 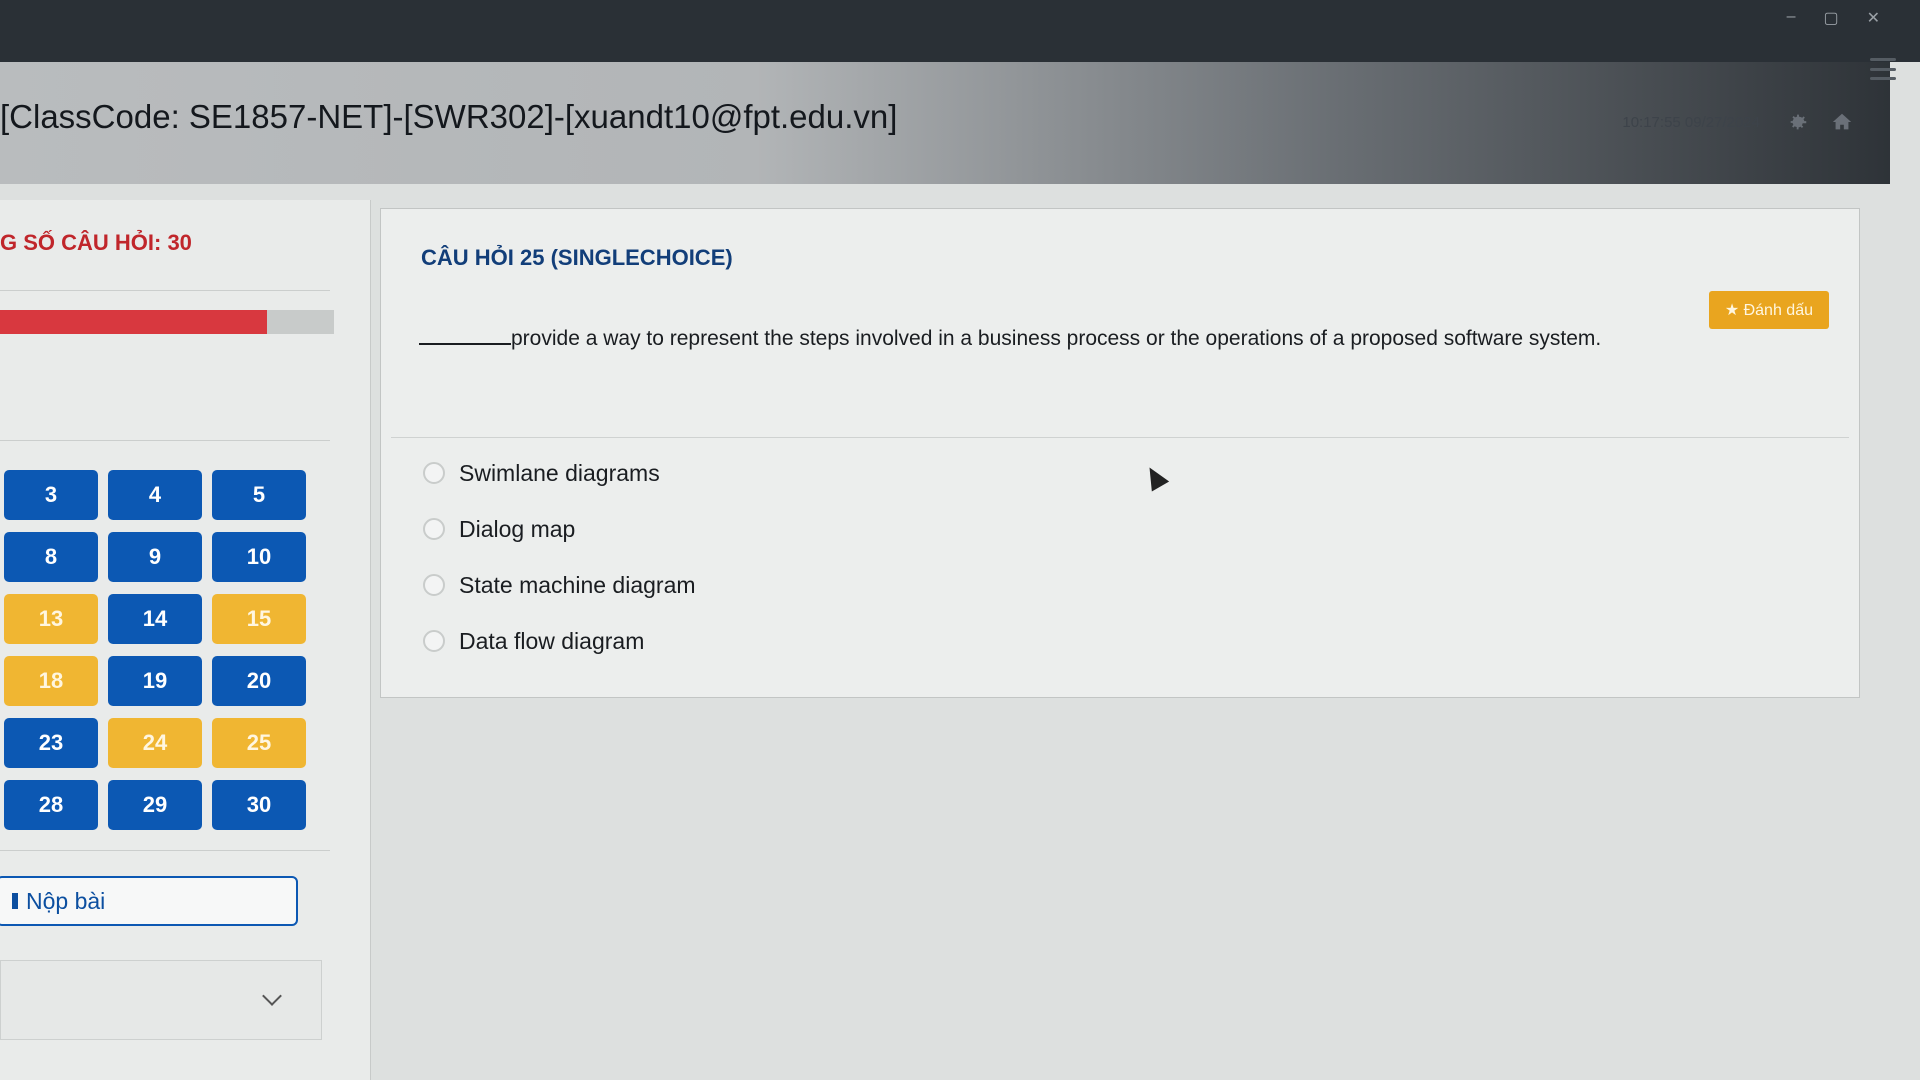 What do you see at coordinates (155, 495) in the screenshot?
I see `question-button: 4` at bounding box center [155, 495].